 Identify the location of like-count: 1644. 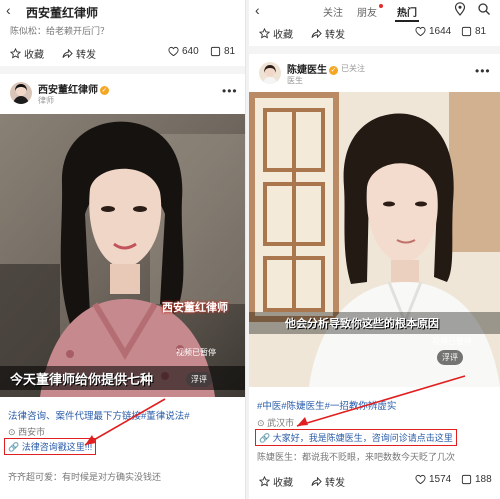
(440, 31).